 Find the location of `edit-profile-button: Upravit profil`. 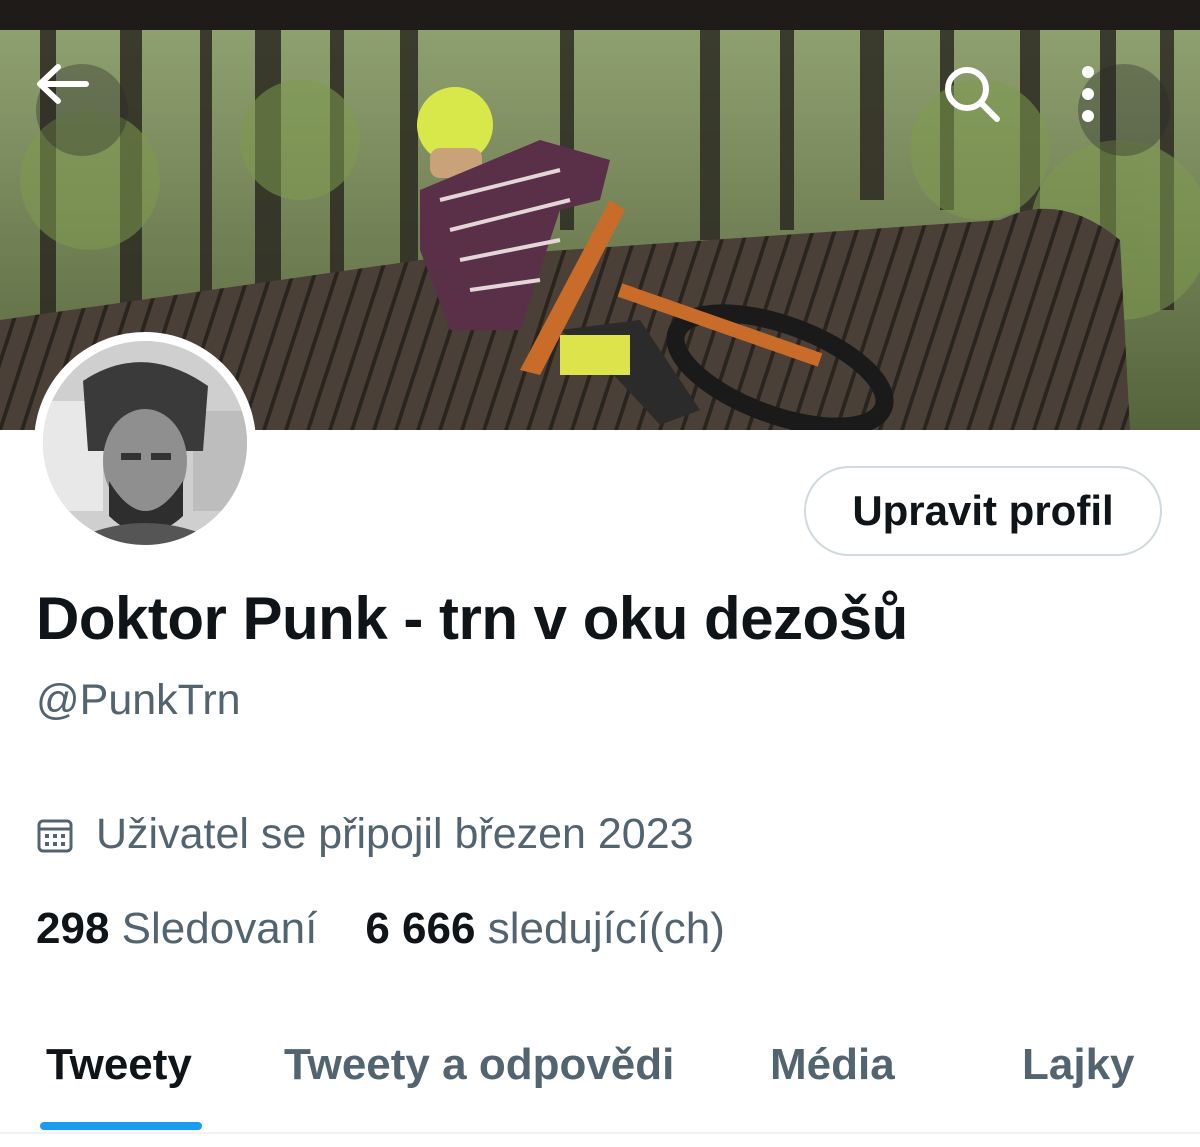

edit-profile-button: Upravit profil is located at coordinates (983, 511).